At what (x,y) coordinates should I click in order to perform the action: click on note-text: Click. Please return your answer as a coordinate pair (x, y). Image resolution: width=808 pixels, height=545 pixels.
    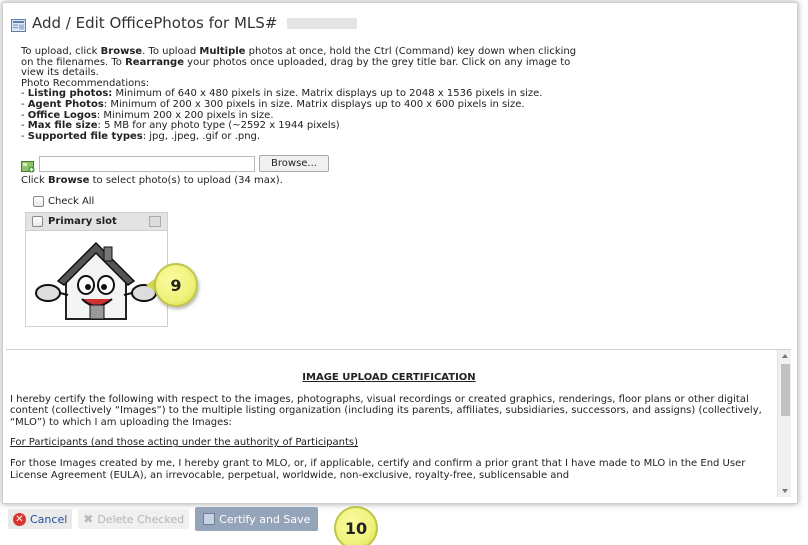
    Looking at the image, I should click on (35, 180).